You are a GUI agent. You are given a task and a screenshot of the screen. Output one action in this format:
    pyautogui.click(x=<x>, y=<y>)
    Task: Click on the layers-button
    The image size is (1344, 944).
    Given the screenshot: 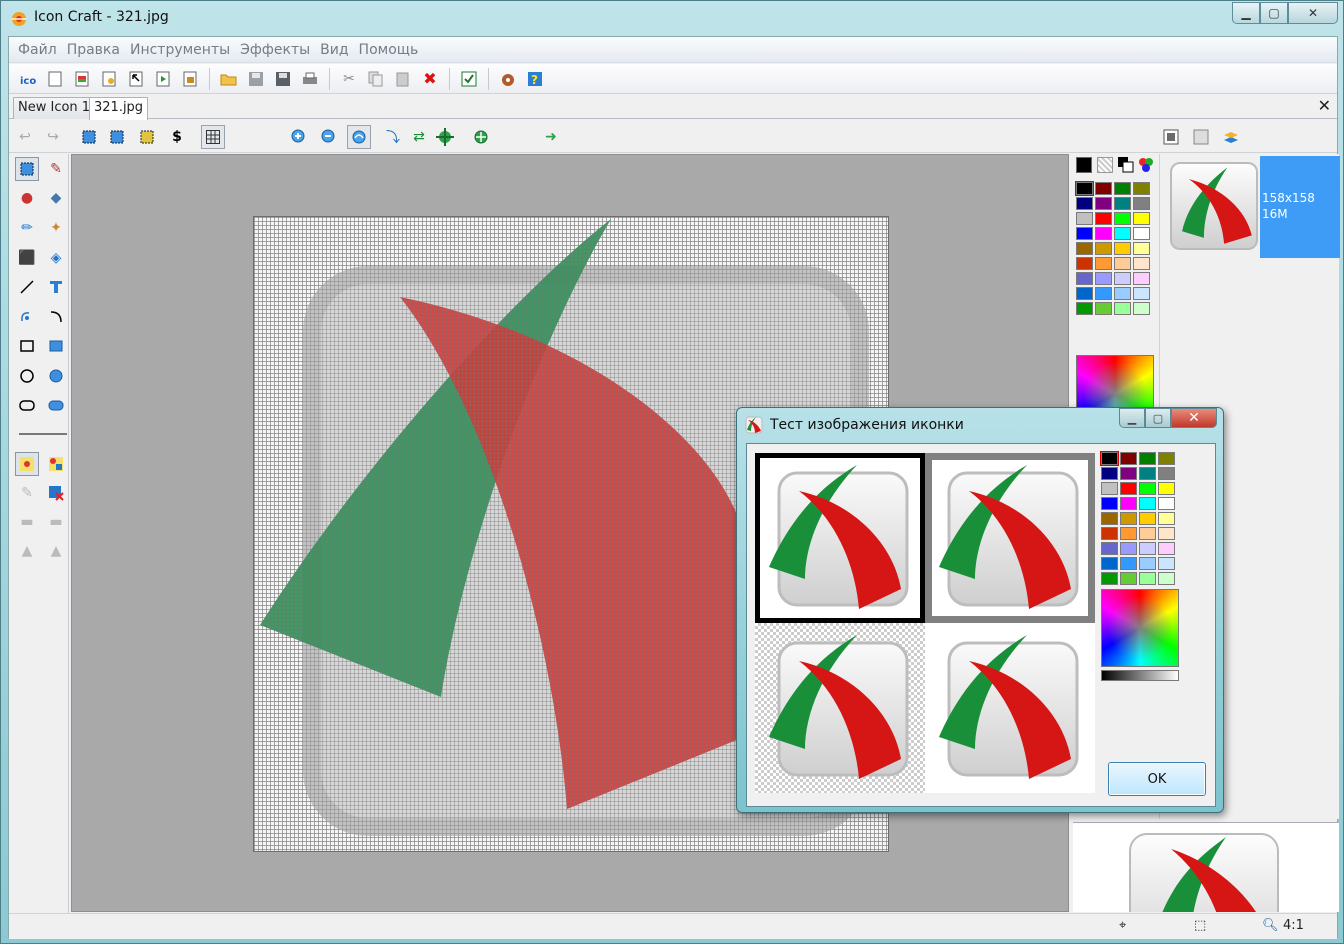 What is the action you would take?
    pyautogui.click(x=1231, y=137)
    